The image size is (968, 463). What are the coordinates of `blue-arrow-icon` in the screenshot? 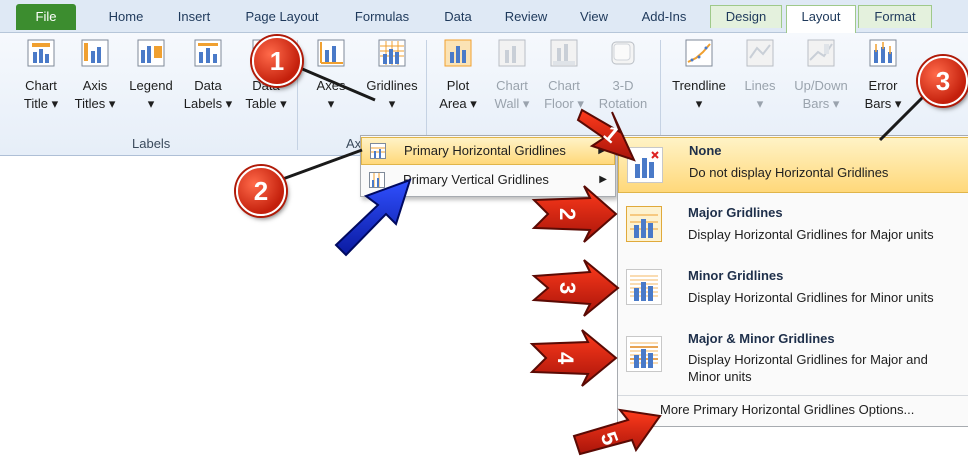 It's located at (373, 217).